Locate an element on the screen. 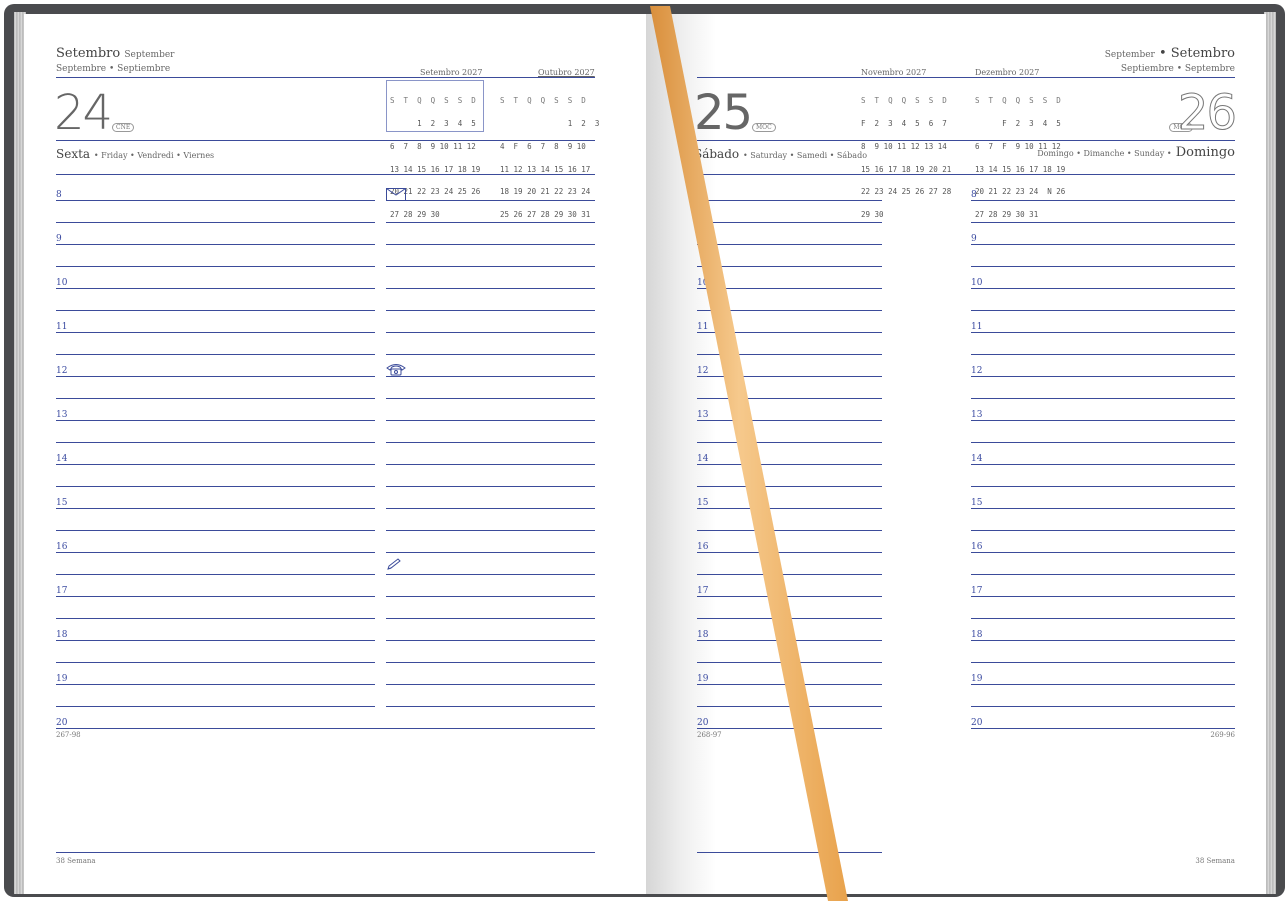 Image resolution: width=1285 pixels, height=901 pixels. week-number: 38 Semana is located at coordinates (1215, 861).